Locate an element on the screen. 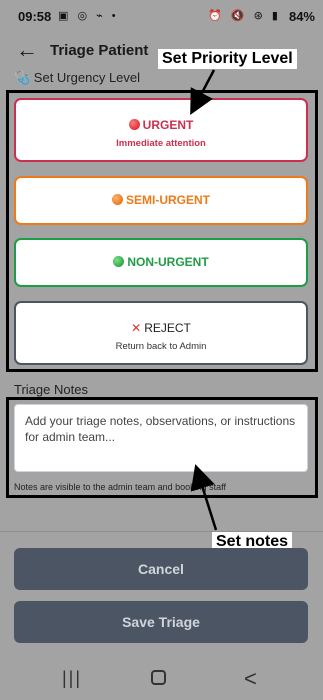 This screenshot has height=700, width=323. reject-label: REJECT is located at coordinates (167, 328).